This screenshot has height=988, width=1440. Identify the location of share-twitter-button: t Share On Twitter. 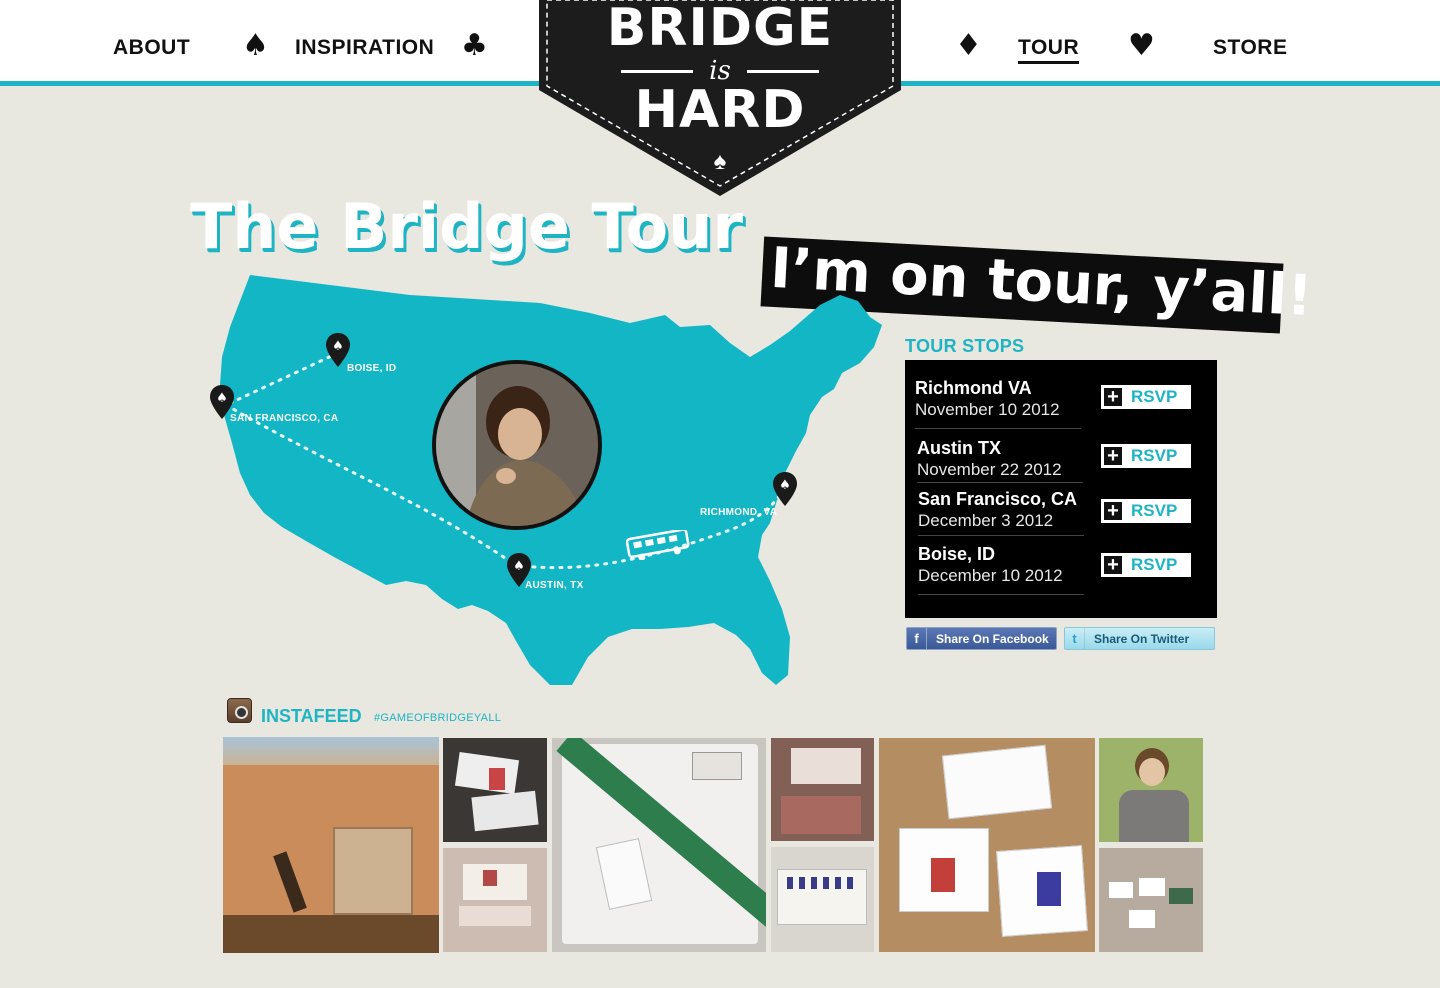
(1139, 638).